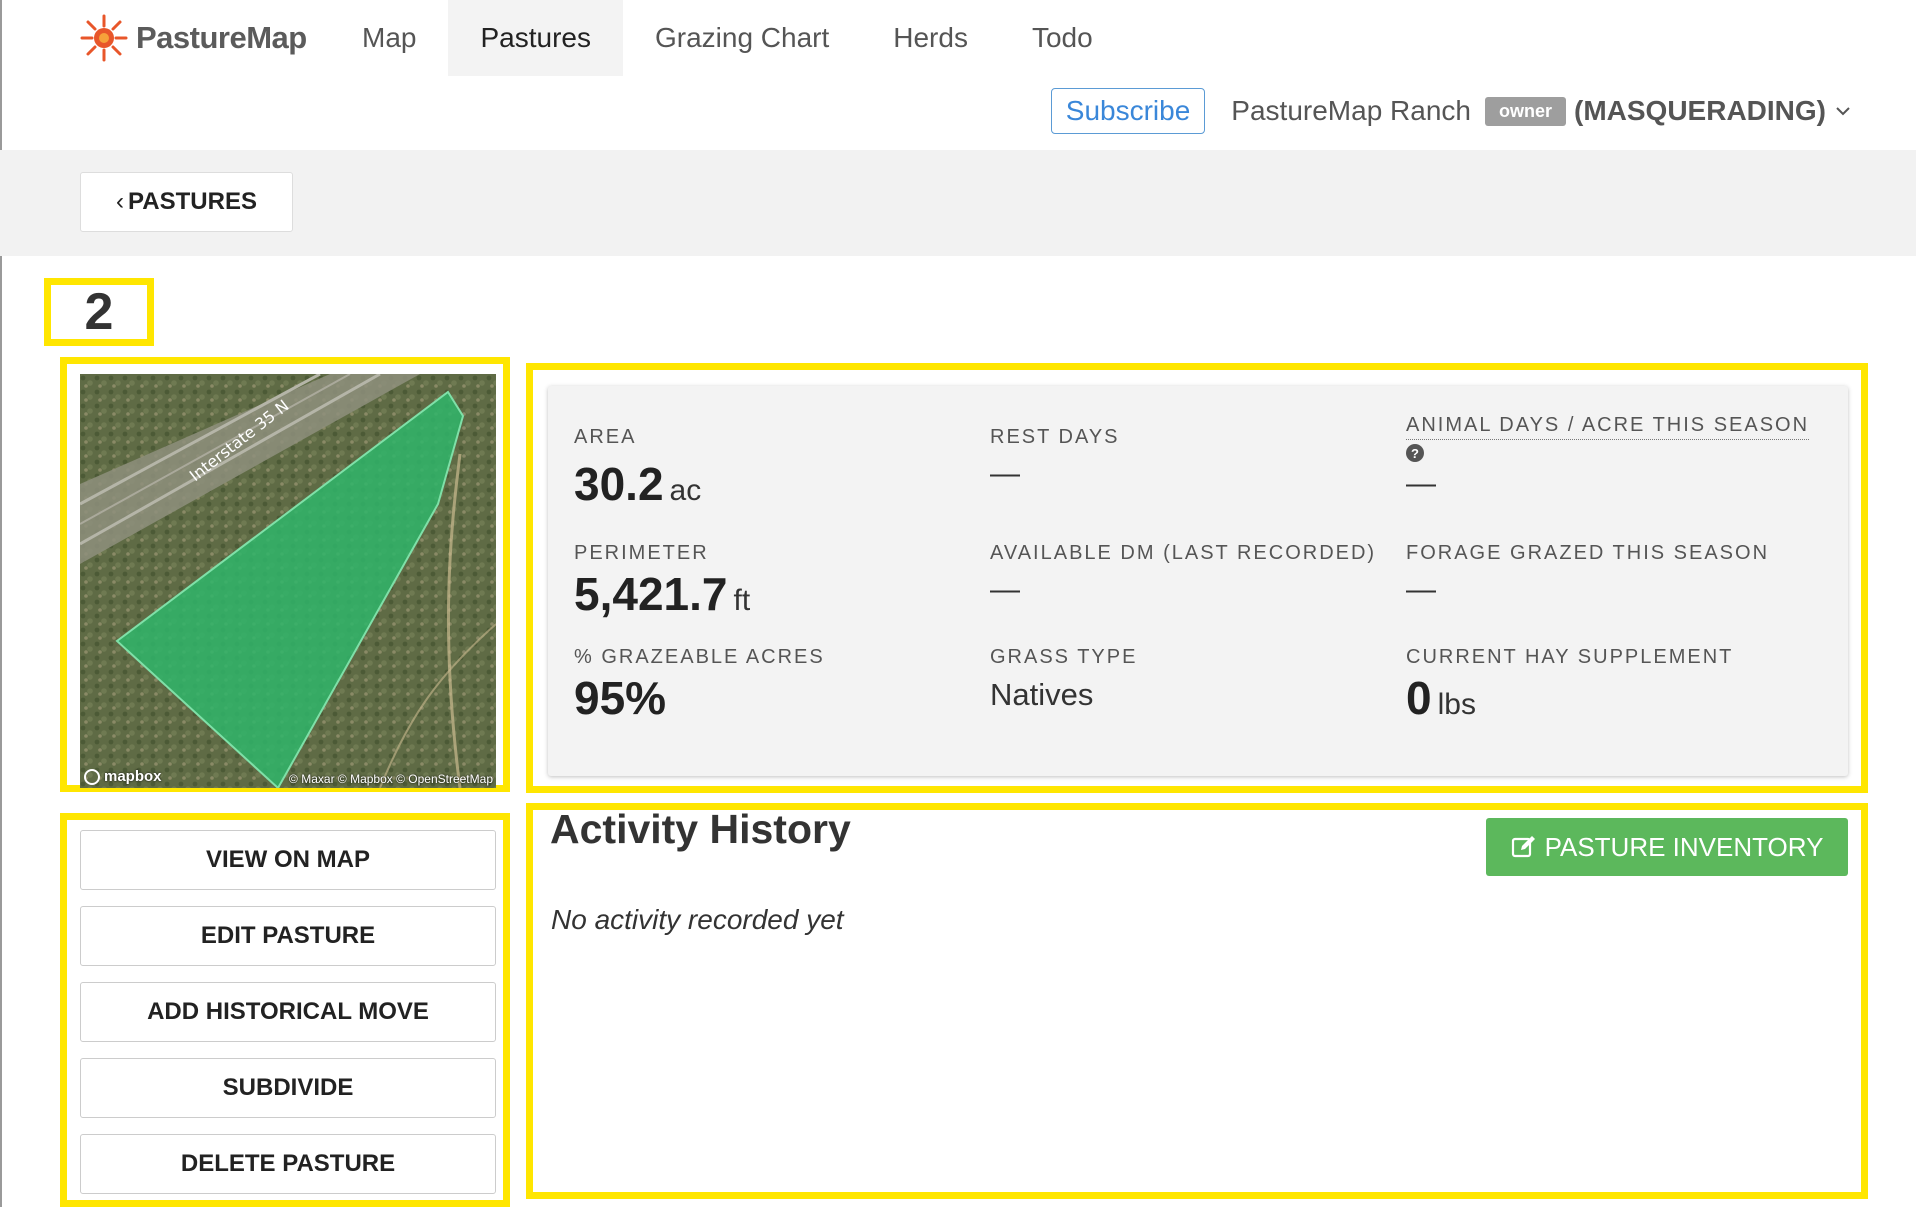 The height and width of the screenshot is (1207, 1916). Describe the element at coordinates (123, 776) in the screenshot. I see `mapbox-logo: mapbox` at that location.